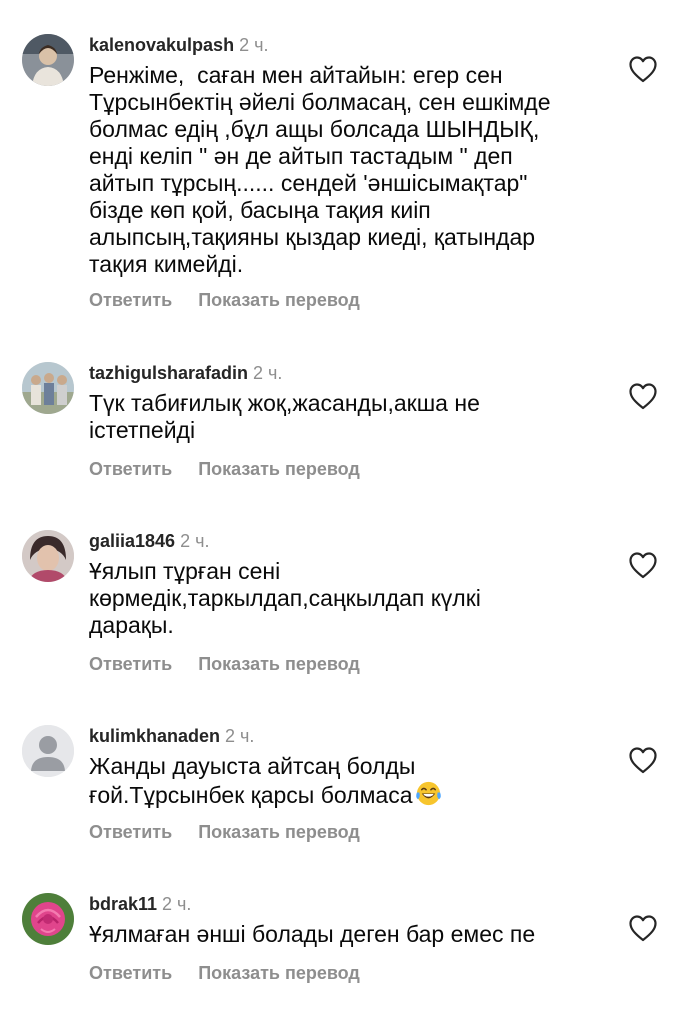 This screenshot has height=1024, width=690. What do you see at coordinates (154, 736) in the screenshot?
I see `username: kulimkhanaden` at bounding box center [154, 736].